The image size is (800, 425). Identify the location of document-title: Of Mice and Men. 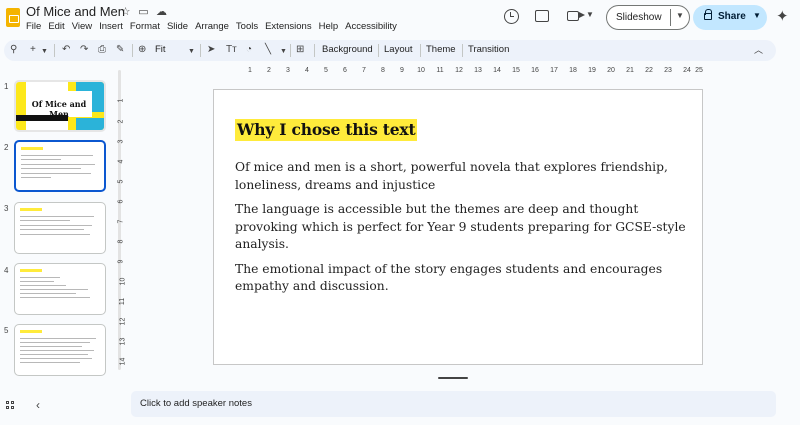
(75, 11).